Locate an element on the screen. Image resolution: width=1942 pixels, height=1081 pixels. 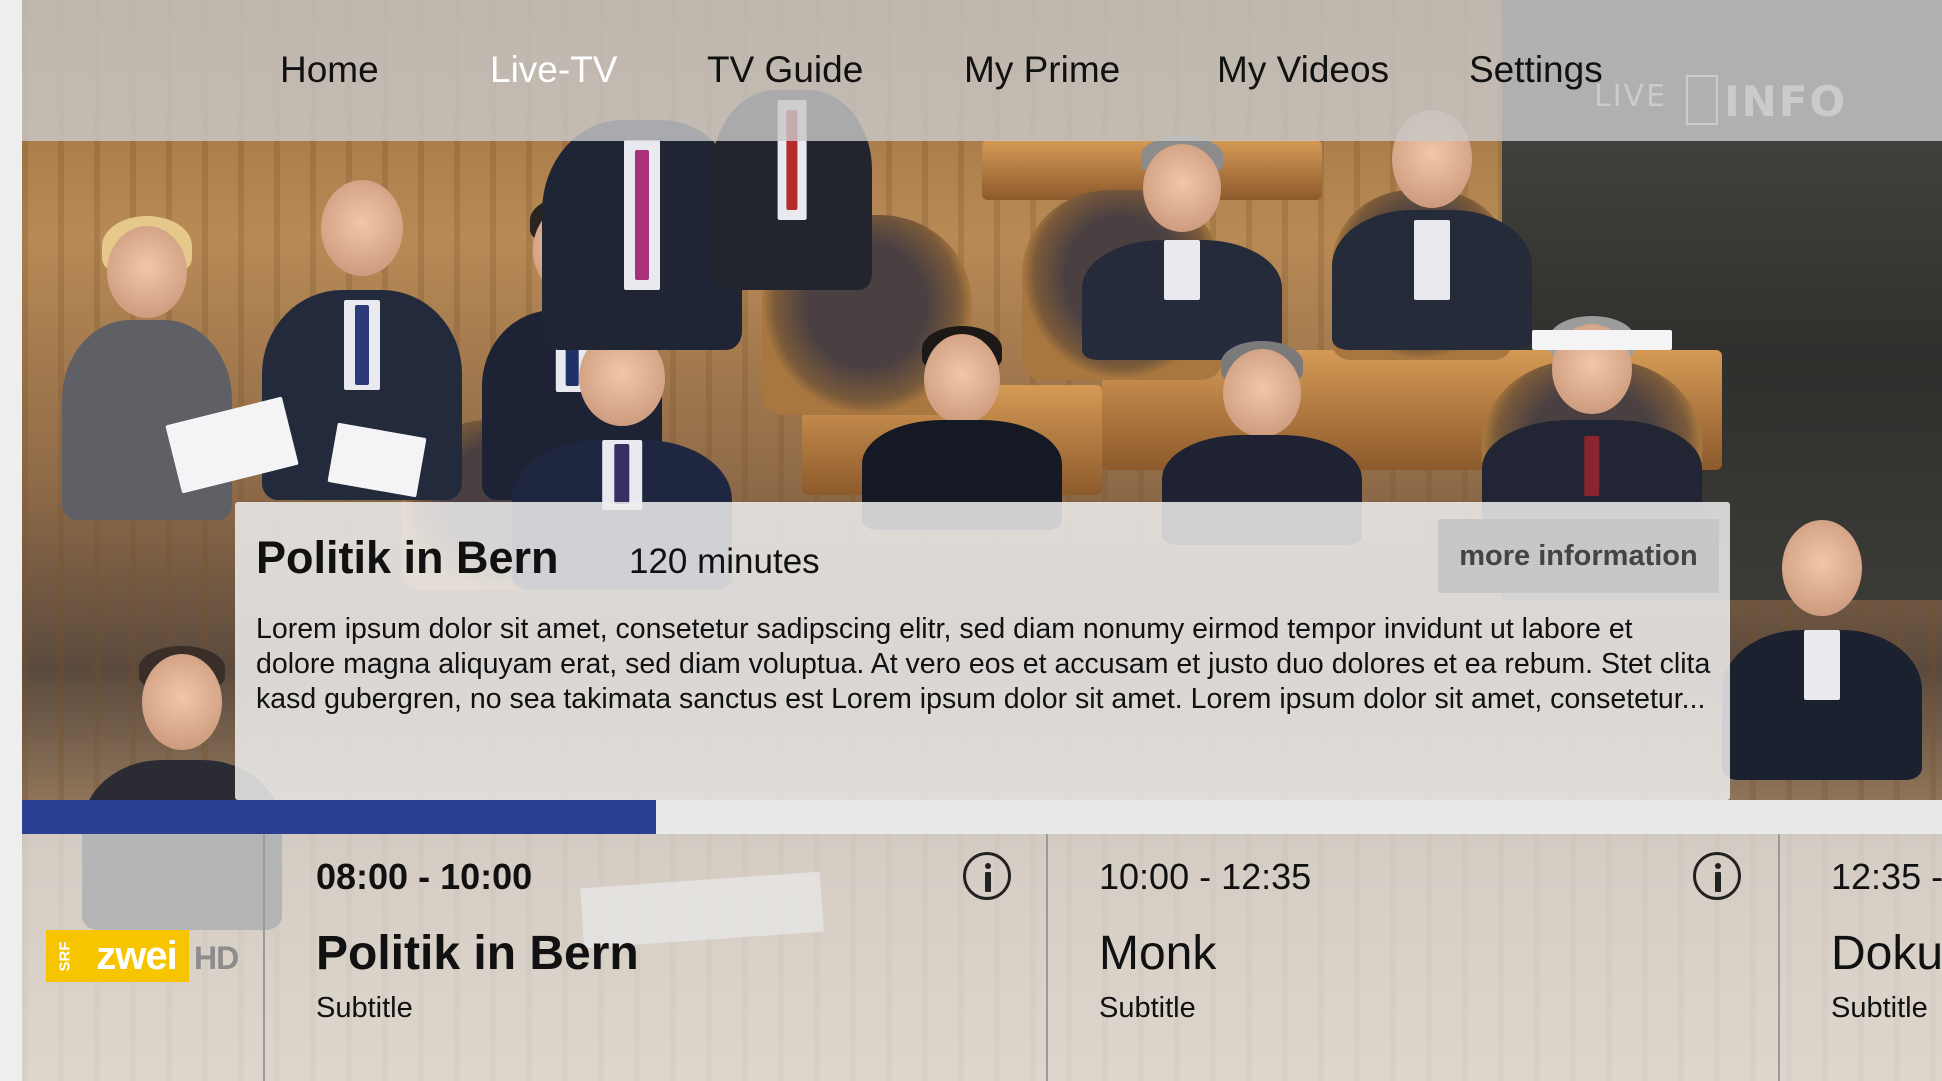
logo-zwei-text: zwei is located at coordinates (136, 956).